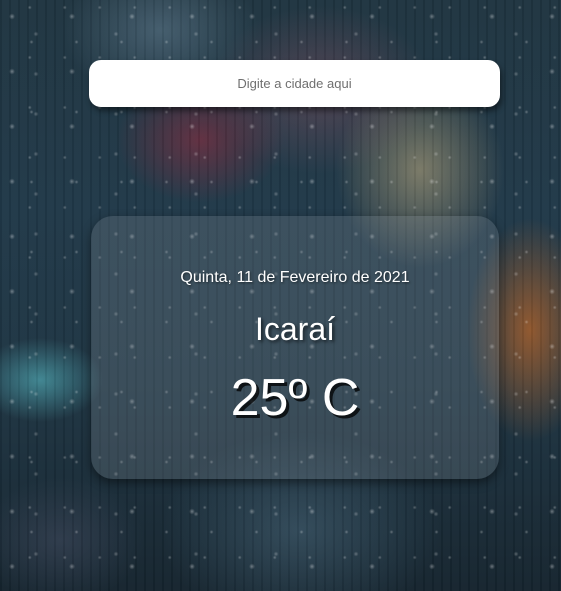 The width and height of the screenshot is (561, 591). I want to click on weather-temperature: 25º C, so click(295, 398).